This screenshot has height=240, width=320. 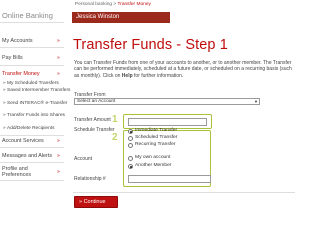 What do you see at coordinates (93, 4) in the screenshot?
I see `breadcrumb-home: Personal banking` at bounding box center [93, 4].